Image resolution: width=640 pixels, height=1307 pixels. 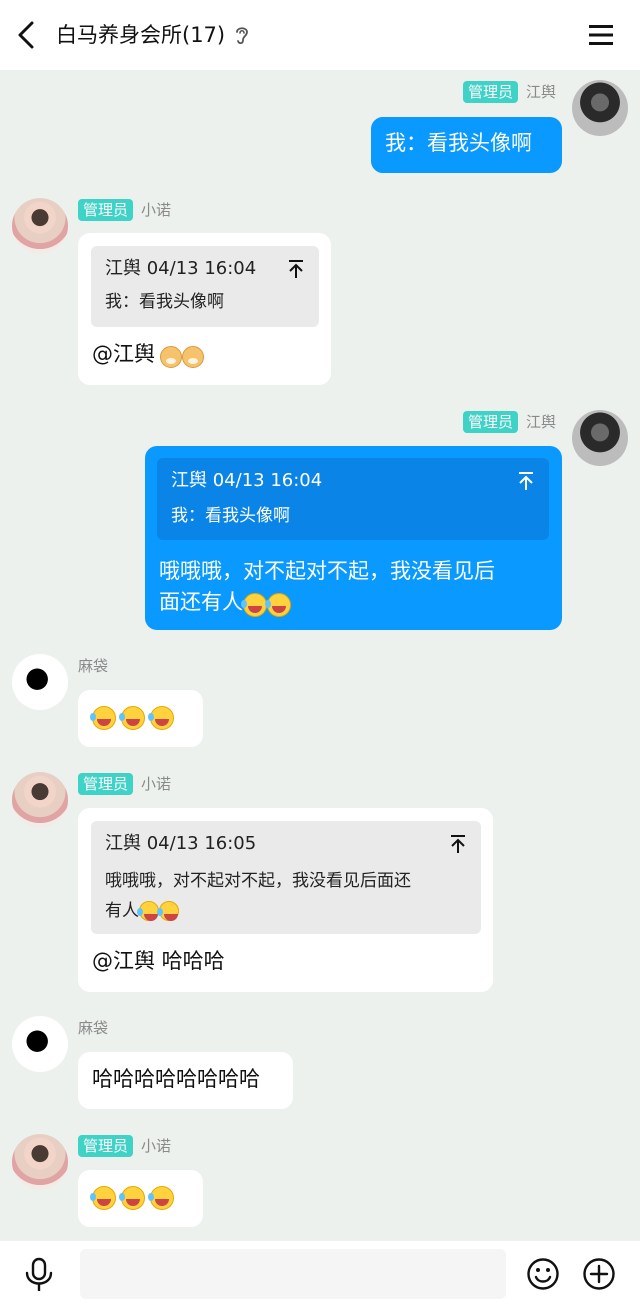 What do you see at coordinates (141, 35) in the screenshot?
I see `chat-title: 白马养身会所(17)` at bounding box center [141, 35].